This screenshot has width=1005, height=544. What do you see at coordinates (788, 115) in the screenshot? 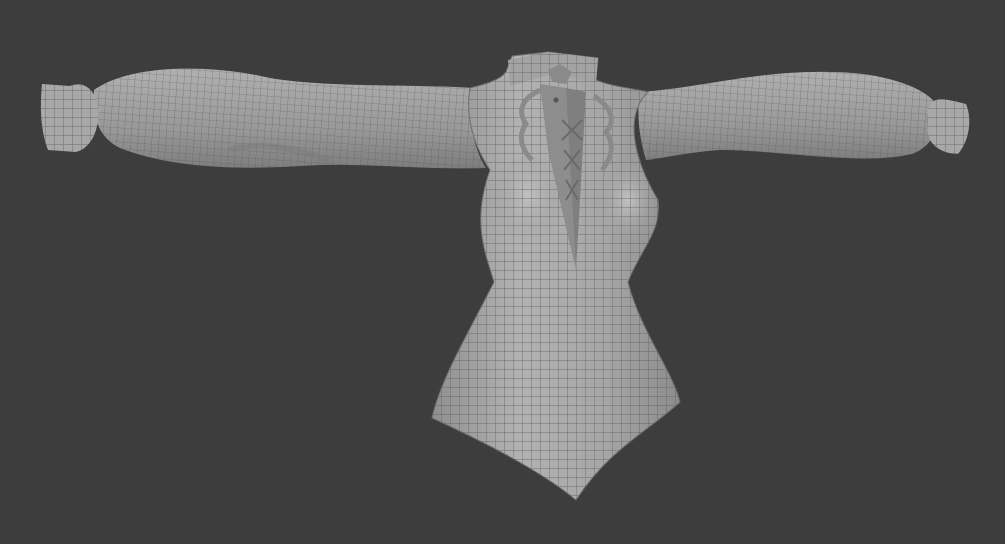
I see `right-sleeve` at bounding box center [788, 115].